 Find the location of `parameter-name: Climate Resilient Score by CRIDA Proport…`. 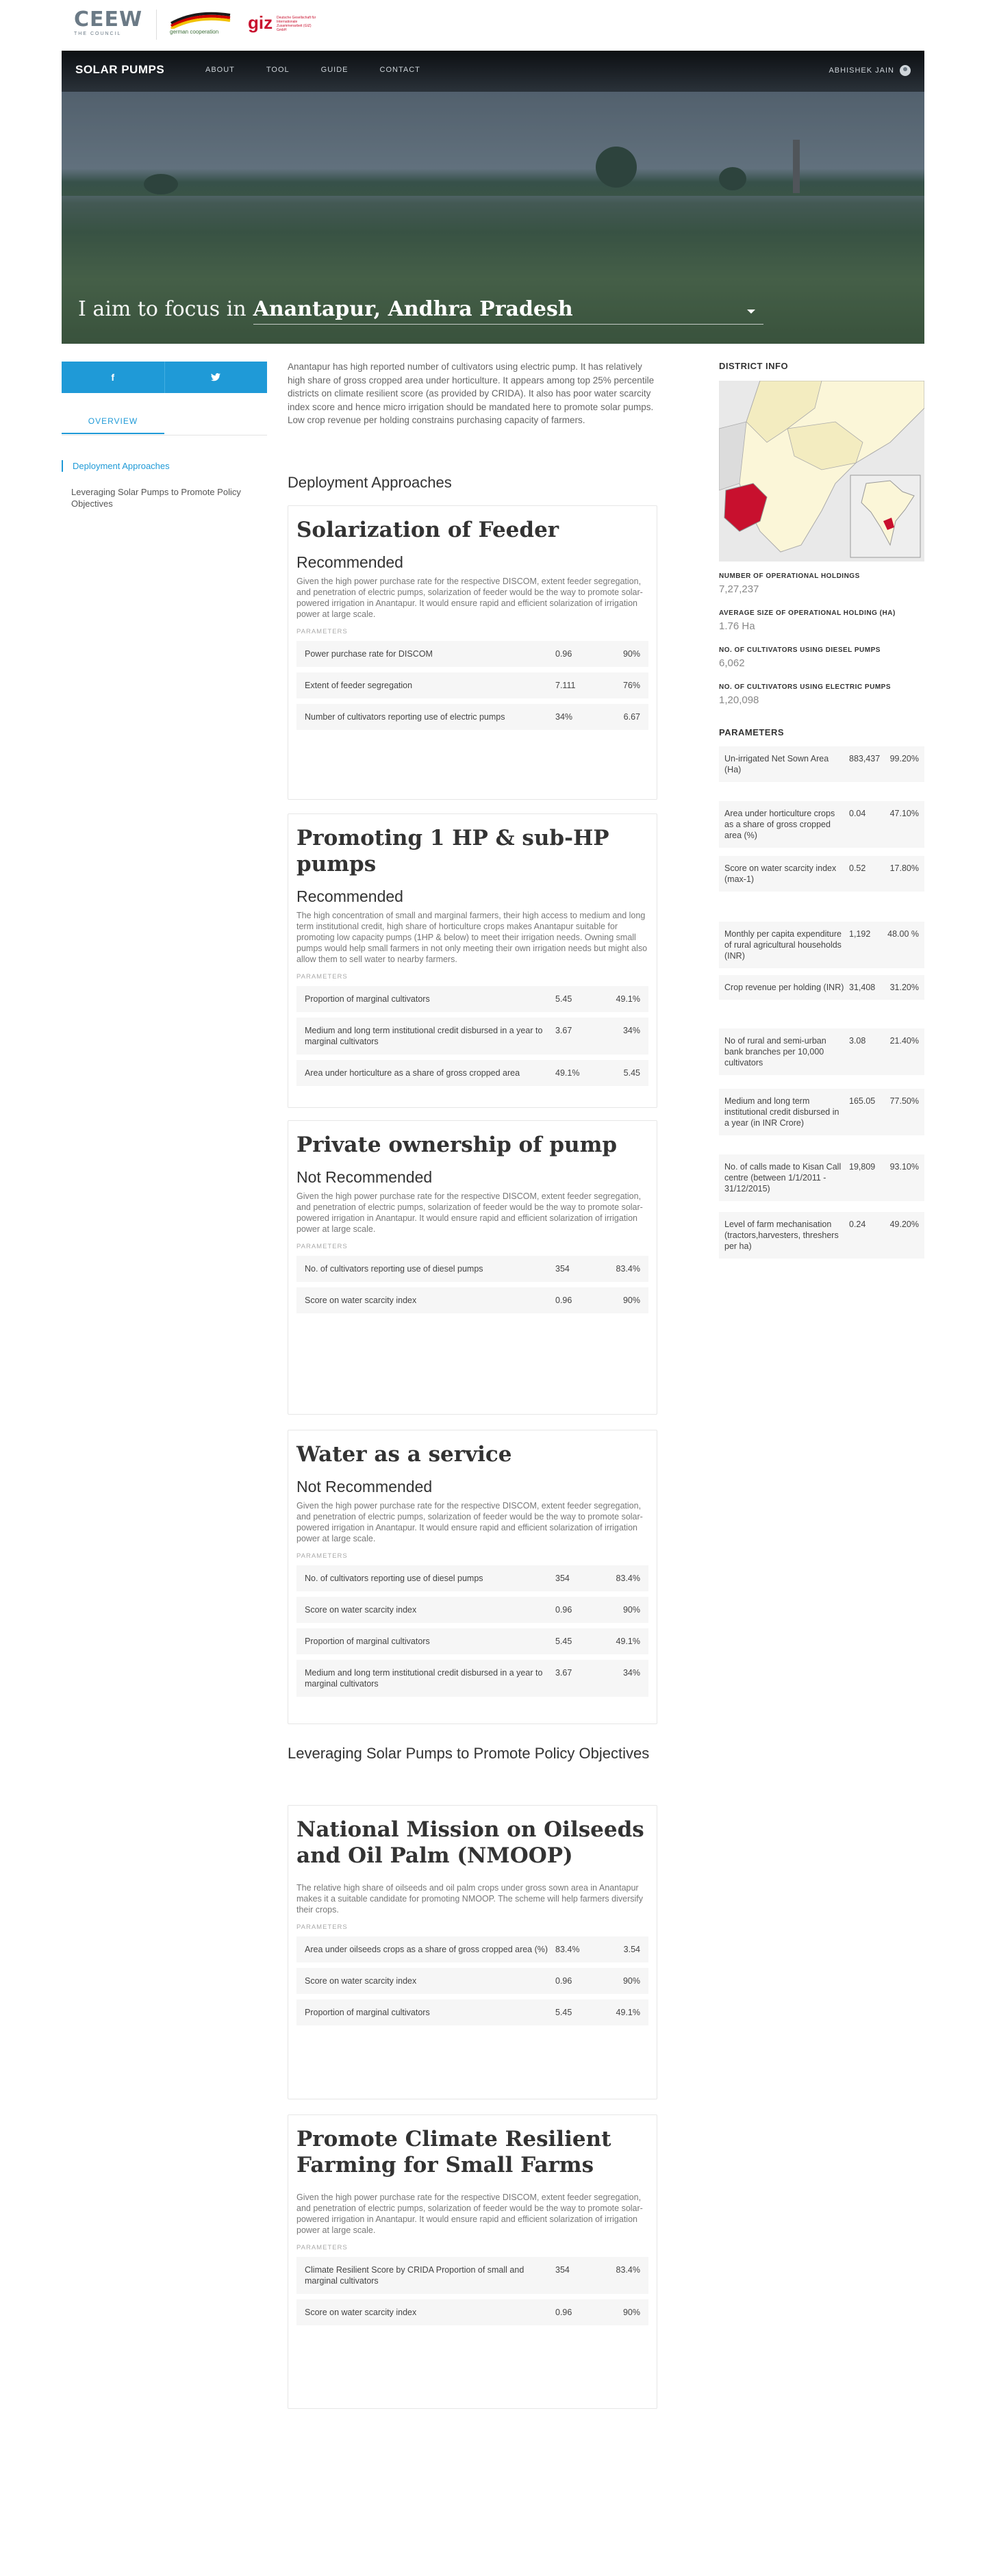

parameter-name: Climate Resilient Score by CRIDA Proport… is located at coordinates (415, 2275).